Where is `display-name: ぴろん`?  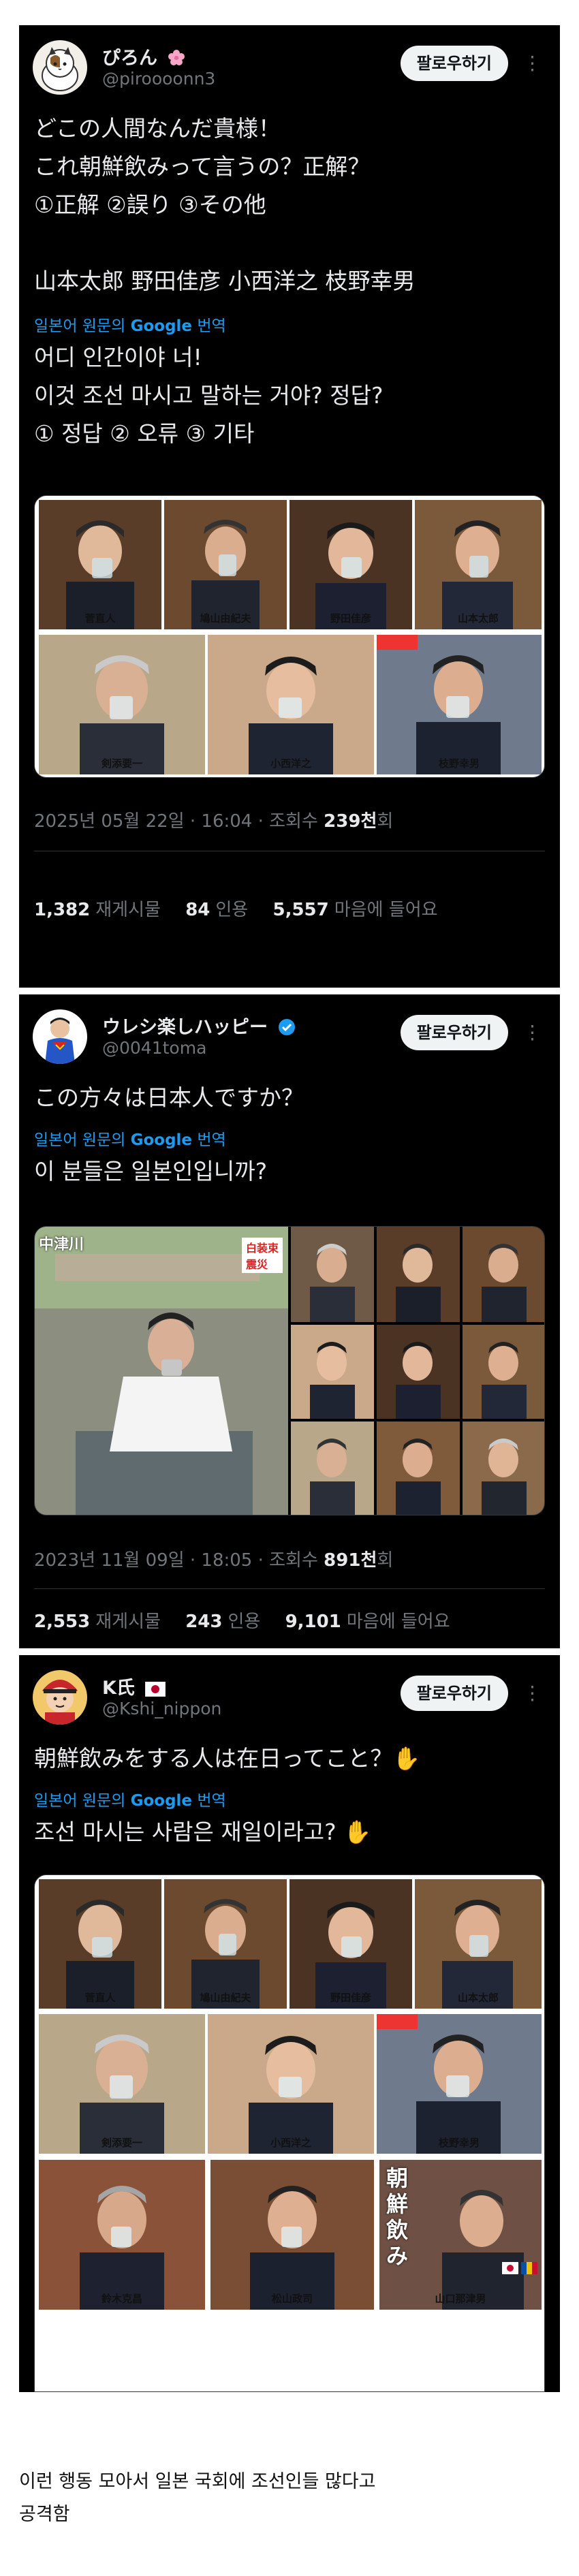 display-name: ぴろん is located at coordinates (143, 57).